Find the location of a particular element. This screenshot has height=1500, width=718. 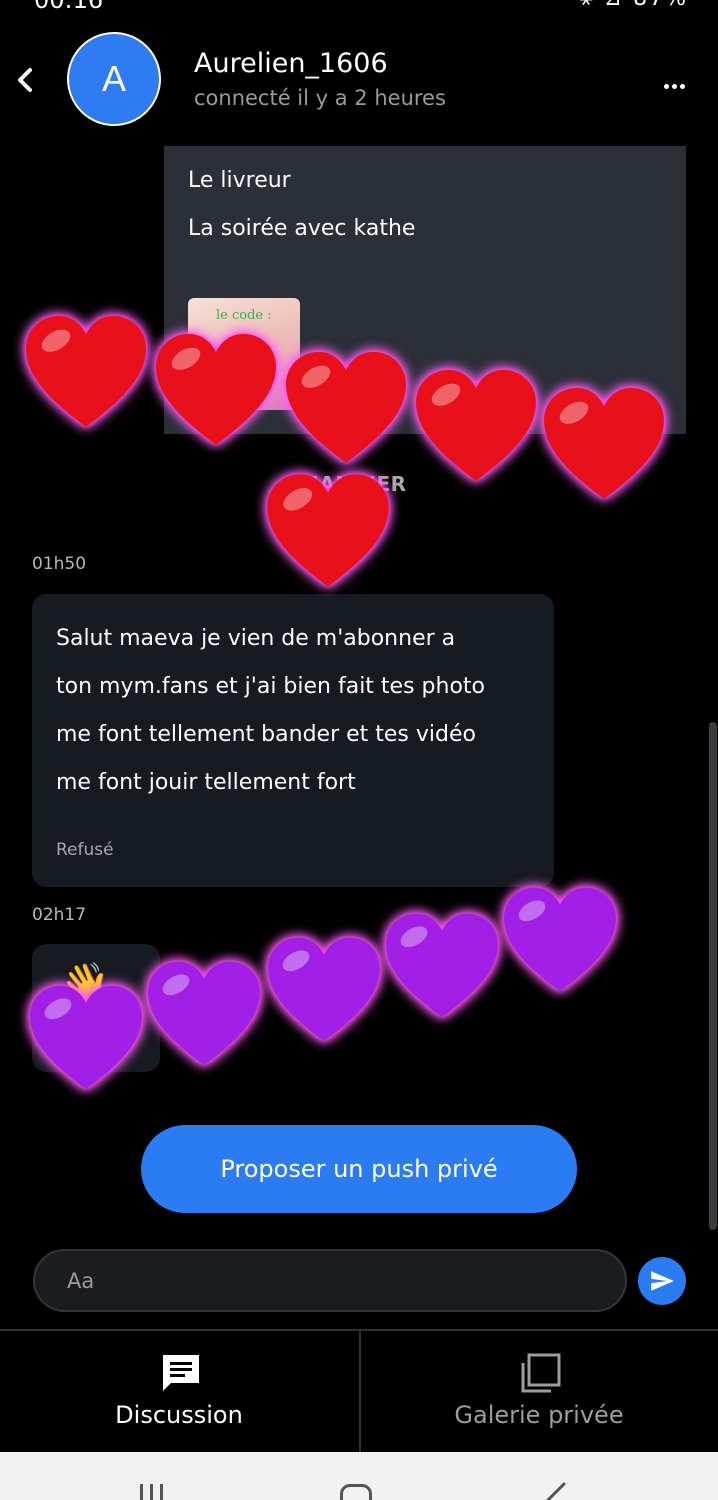

message-status: Refusé is located at coordinates (85, 850).